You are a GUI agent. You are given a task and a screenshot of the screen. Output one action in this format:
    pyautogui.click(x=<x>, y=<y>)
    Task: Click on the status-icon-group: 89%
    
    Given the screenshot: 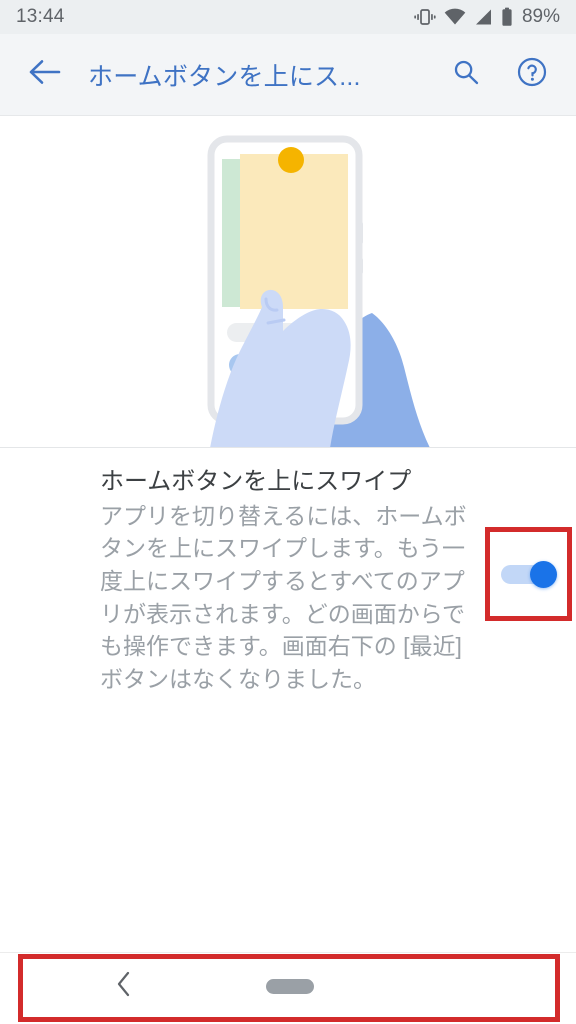 What is the action you would take?
    pyautogui.click(x=487, y=17)
    